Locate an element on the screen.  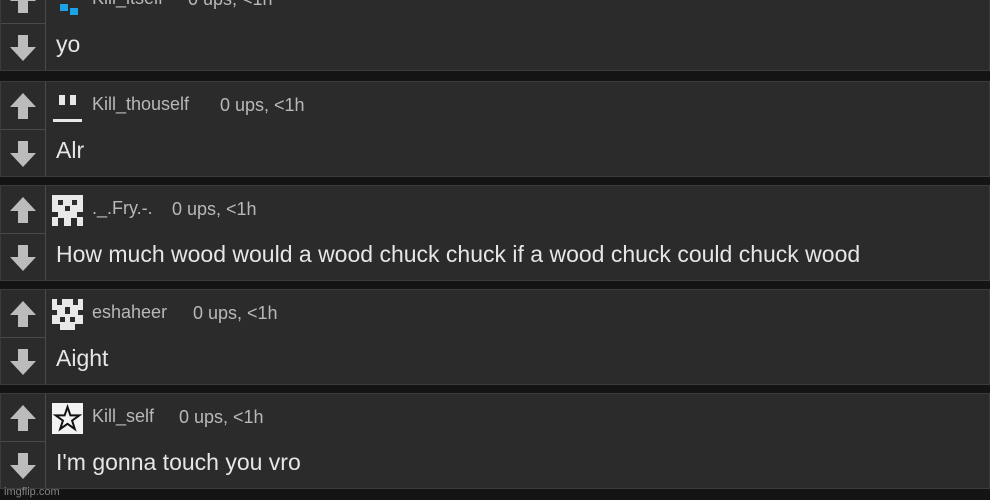
star-avatar-icon is located at coordinates (67, 418).